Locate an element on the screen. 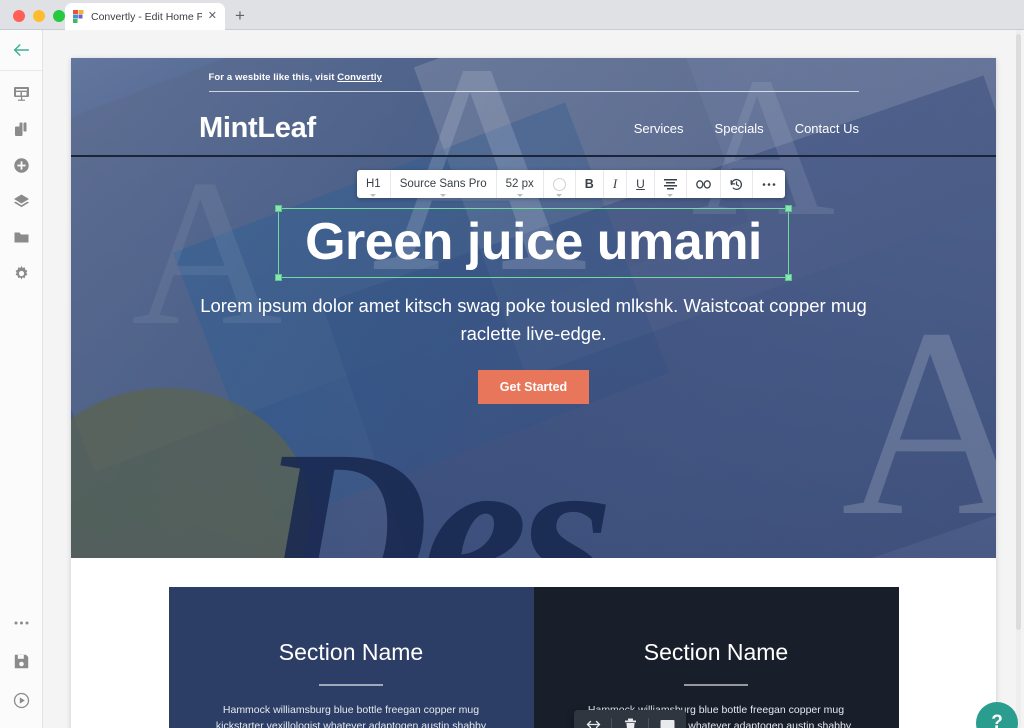 The image size is (1024, 728). sidebar-item-more-options is located at coordinates (21, 622).